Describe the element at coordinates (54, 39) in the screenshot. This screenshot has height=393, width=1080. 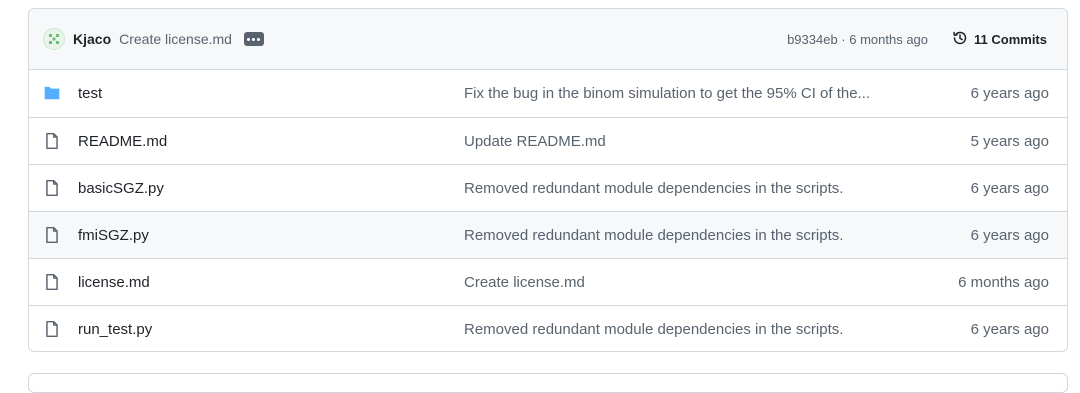
I see `avatar` at that location.